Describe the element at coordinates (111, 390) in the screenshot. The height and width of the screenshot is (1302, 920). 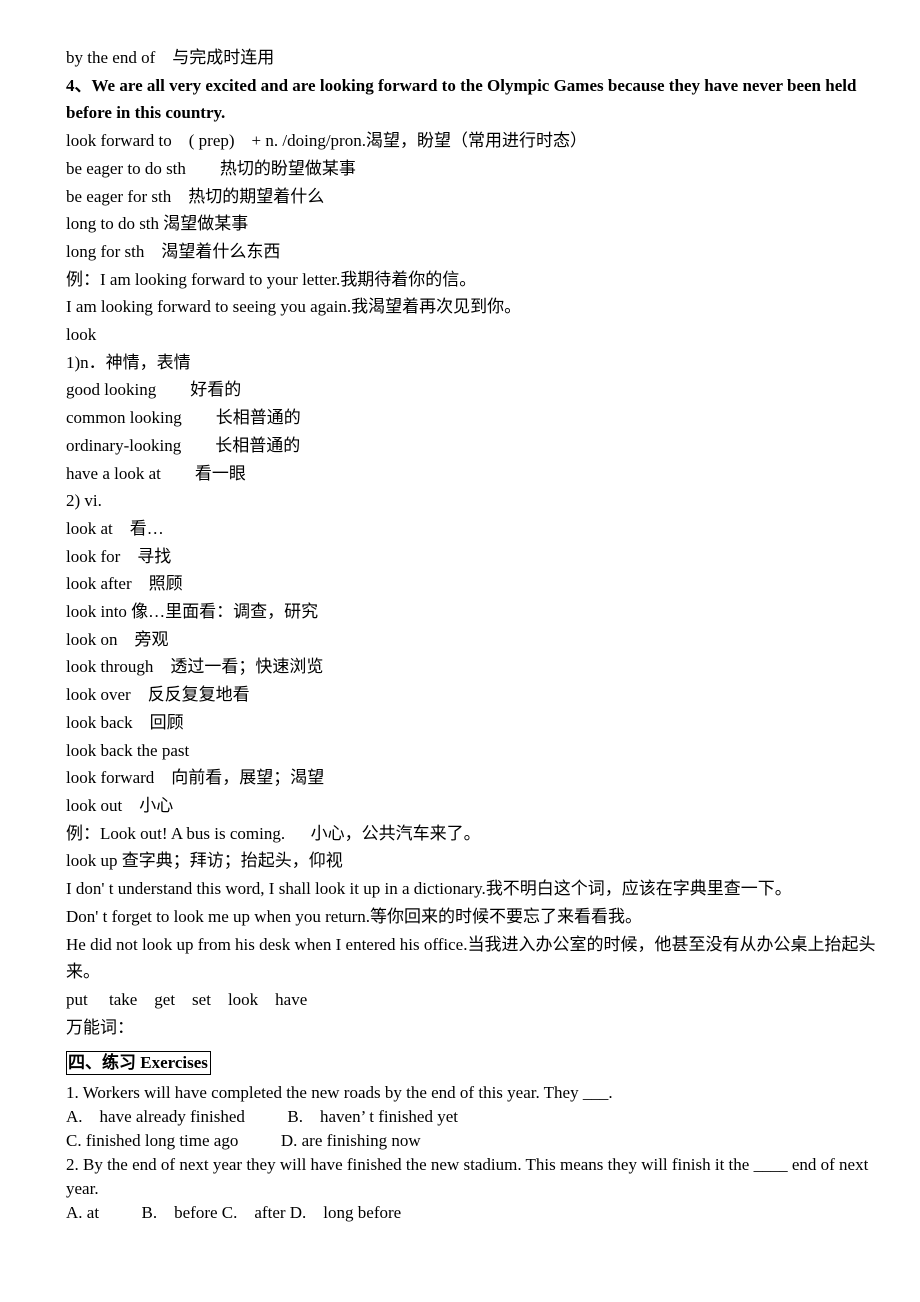
I see `phrase-term: good looking` at that location.